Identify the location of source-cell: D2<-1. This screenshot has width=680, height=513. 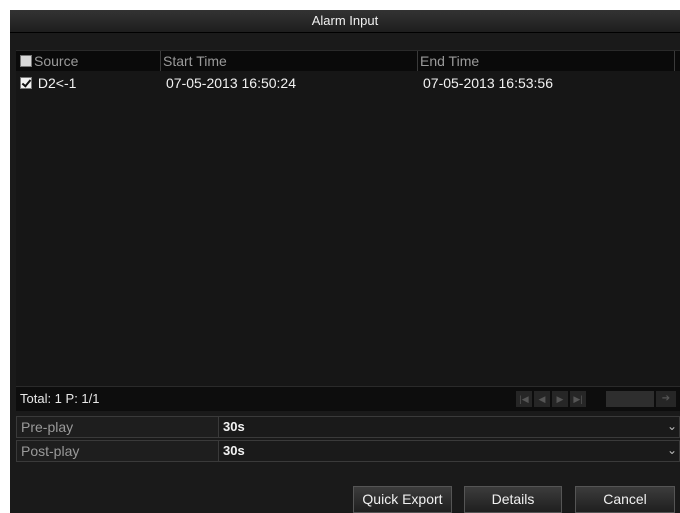
(89, 83).